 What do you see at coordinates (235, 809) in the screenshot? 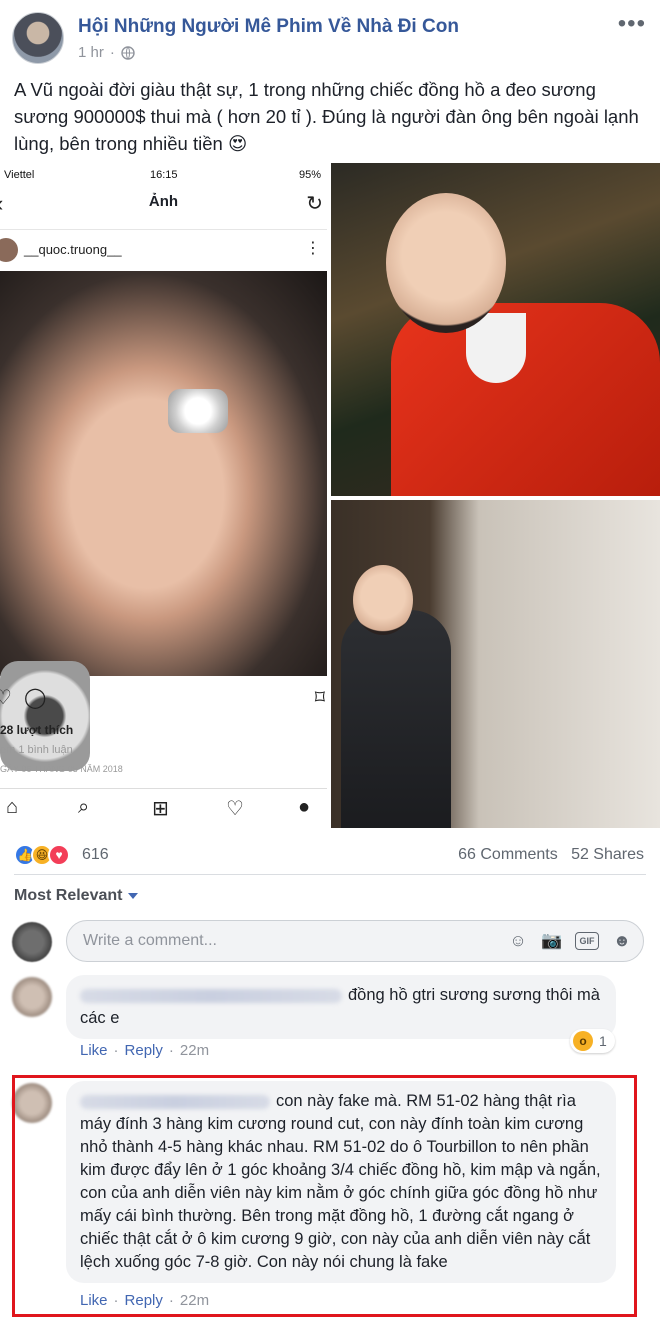
I see `activity-heart-icon: ♡` at bounding box center [235, 809].